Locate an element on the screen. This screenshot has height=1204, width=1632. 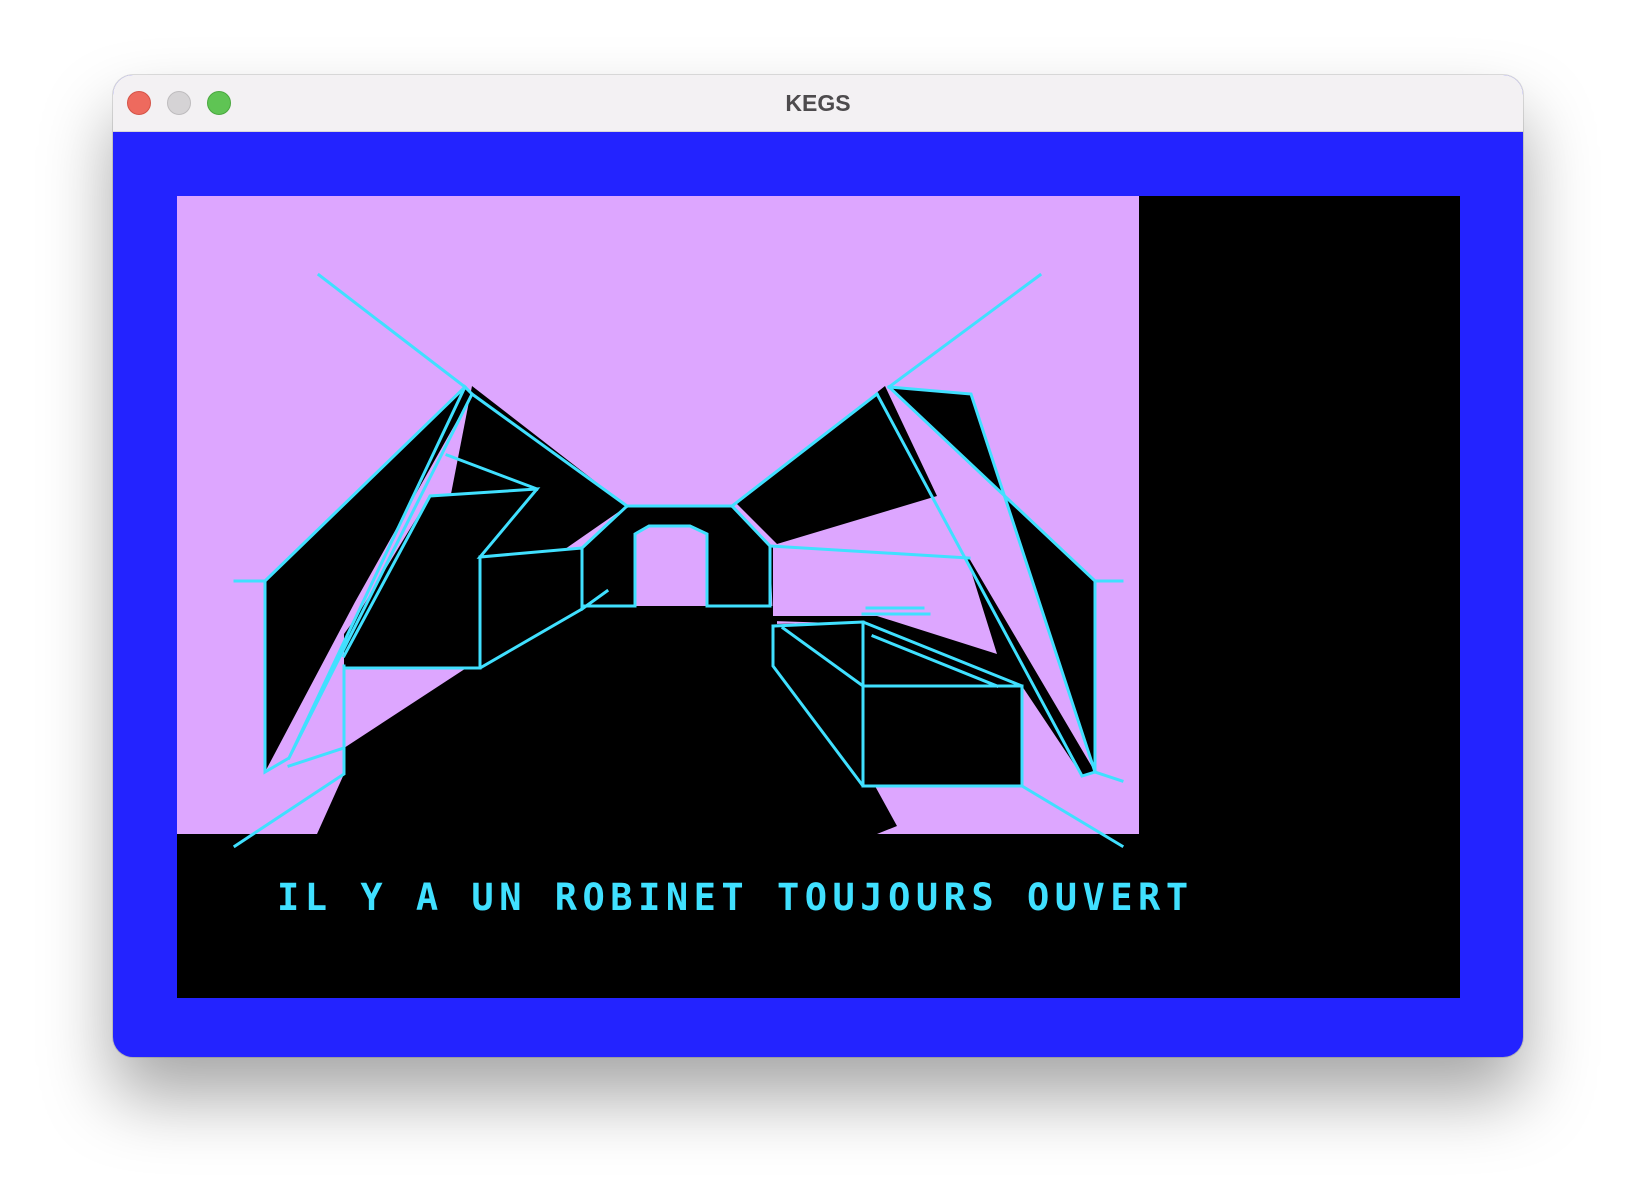
title-bar: KEGS is located at coordinates (818, 103).